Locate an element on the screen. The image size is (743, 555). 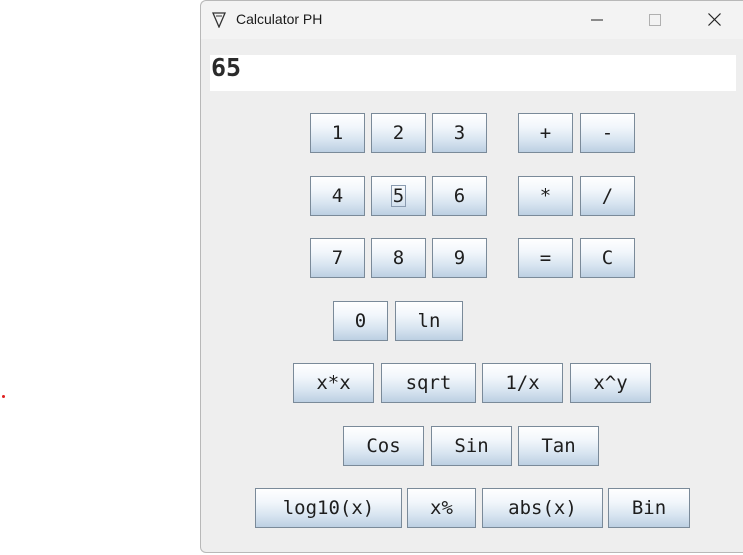
stray-red-dot is located at coordinates (3, 396).